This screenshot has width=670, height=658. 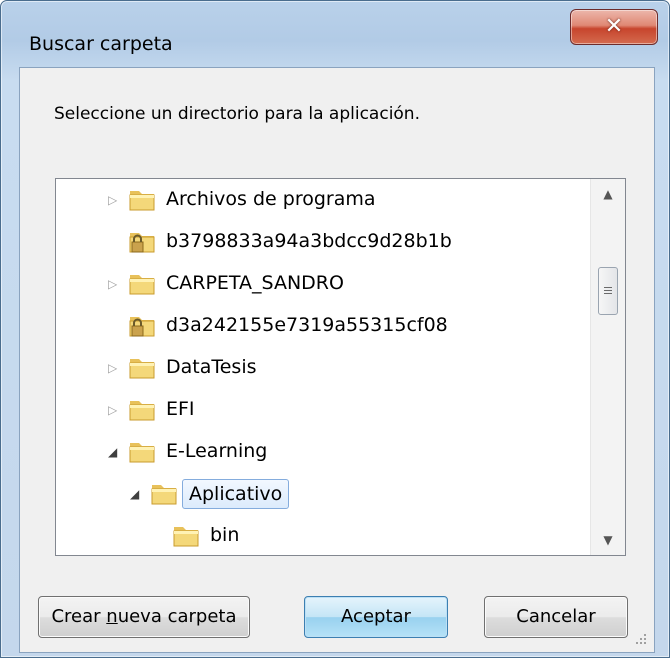 I want to click on tree-item-label: Aplicativo, so click(x=236, y=494).